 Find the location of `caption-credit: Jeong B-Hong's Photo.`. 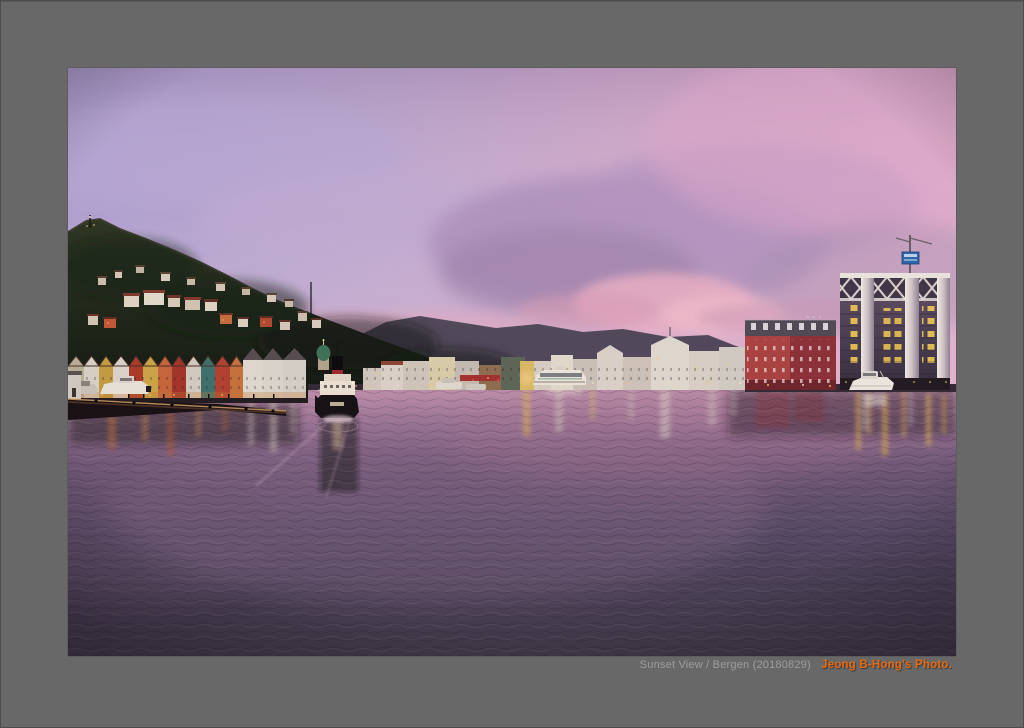

caption-credit: Jeong B-Hong's Photo. is located at coordinates (886, 665).